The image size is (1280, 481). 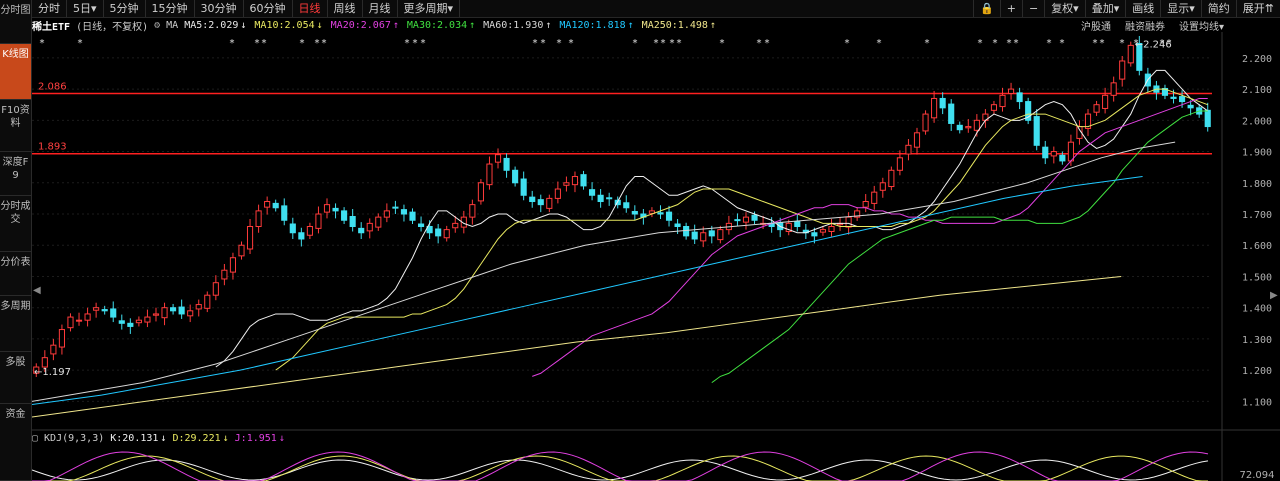 I want to click on period-tab-5: 60分钟, so click(x=268, y=8).